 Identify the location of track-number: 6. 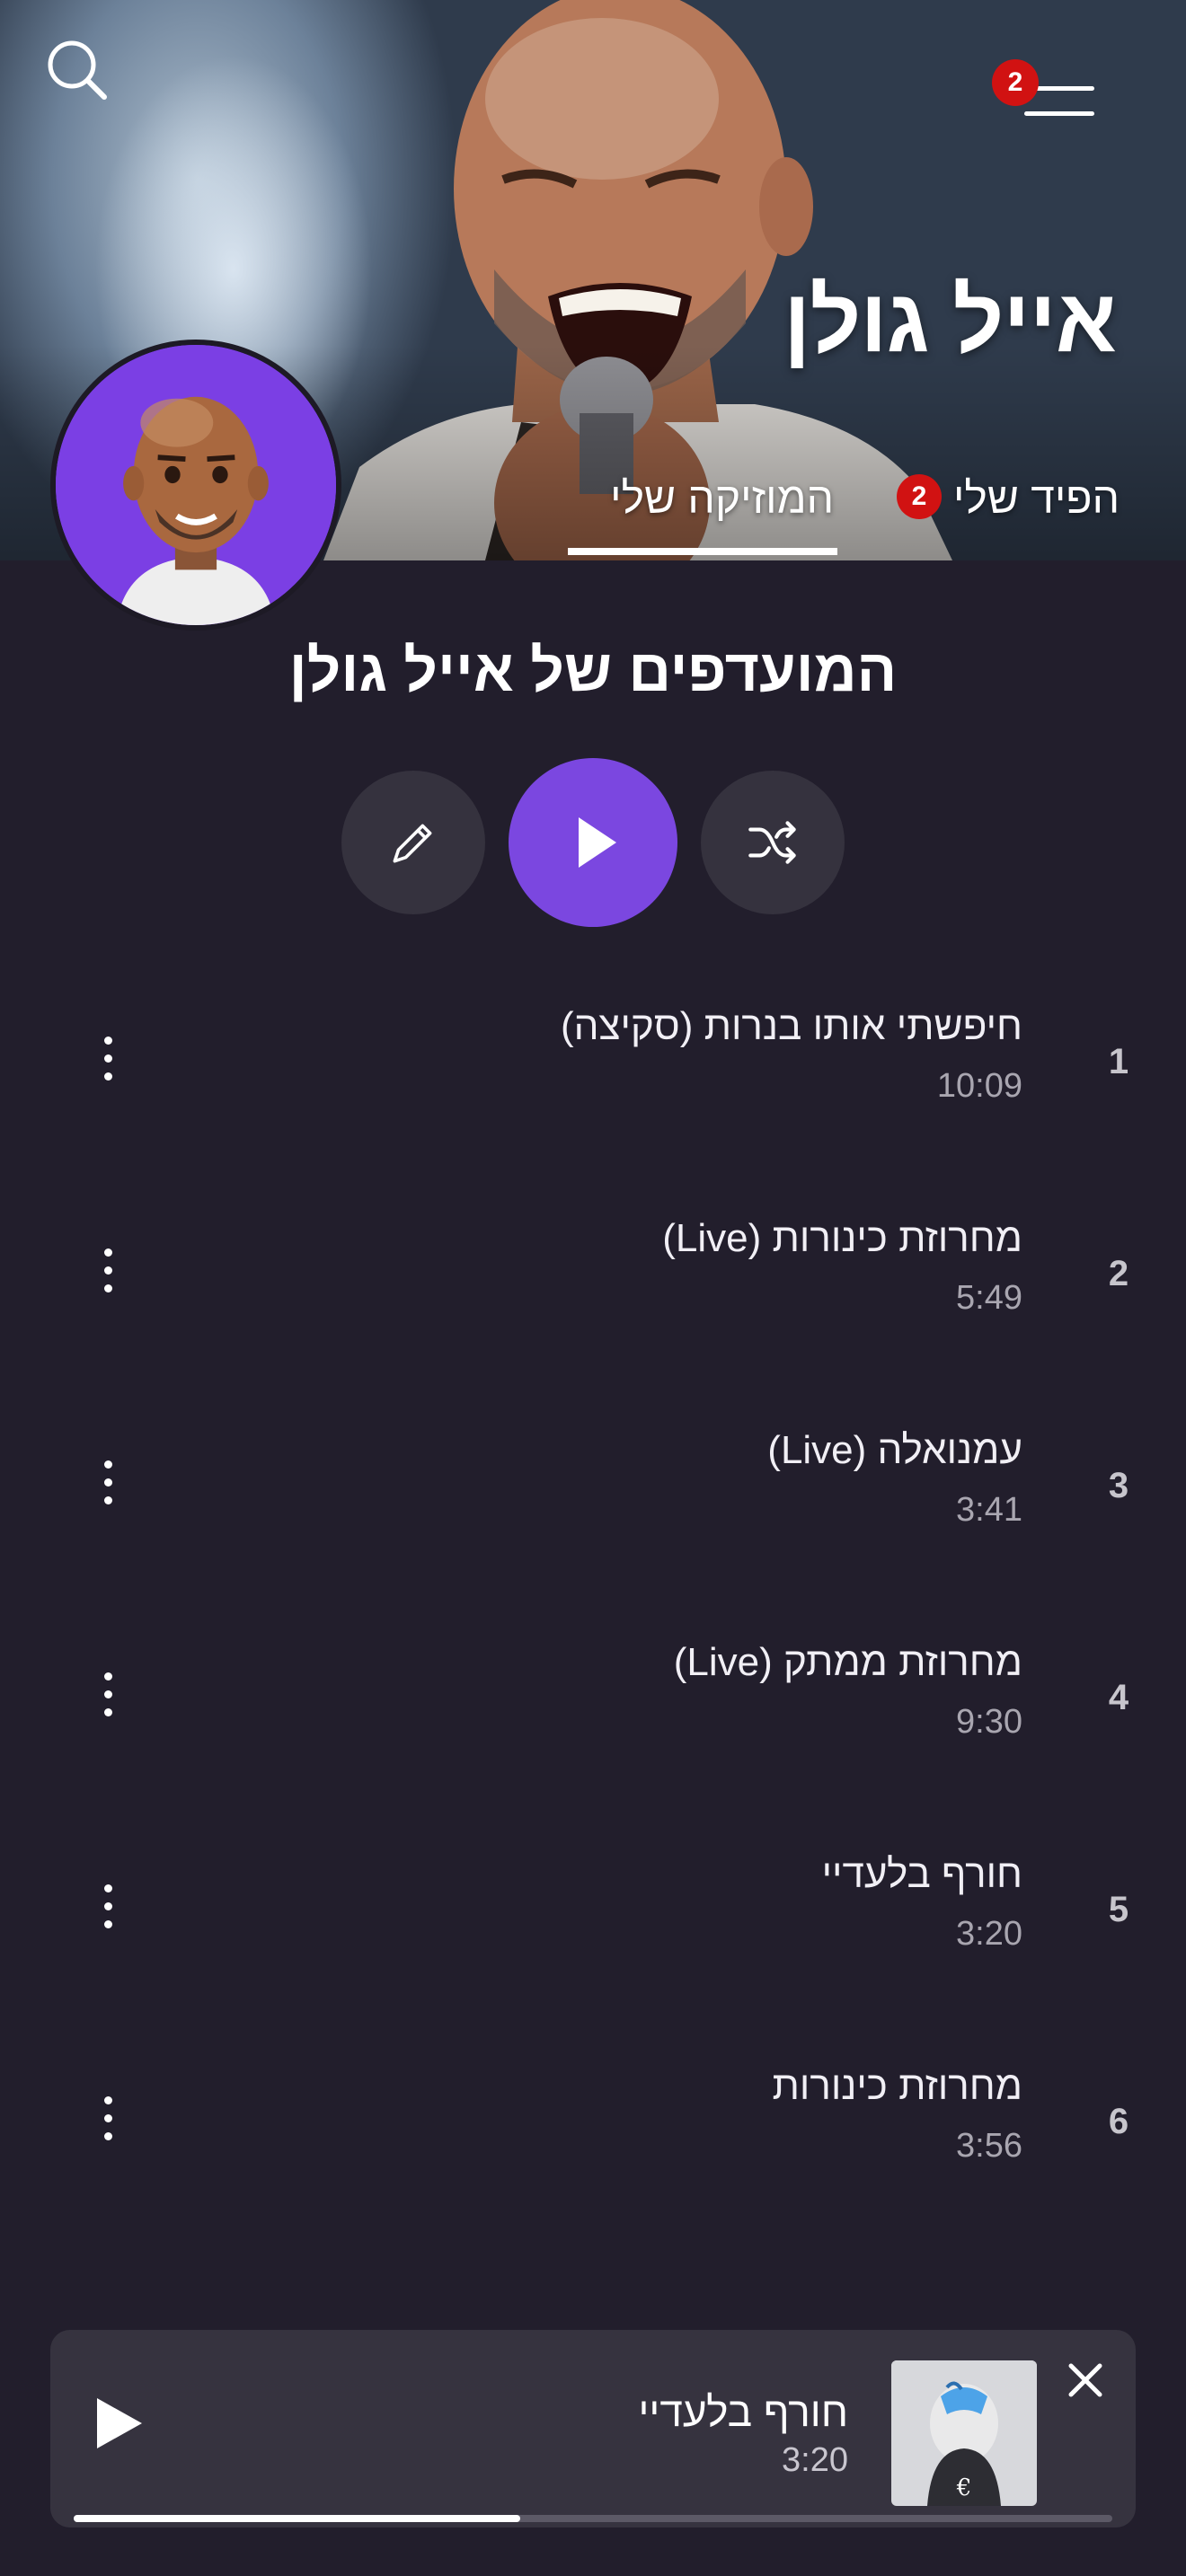
(1118, 2121).